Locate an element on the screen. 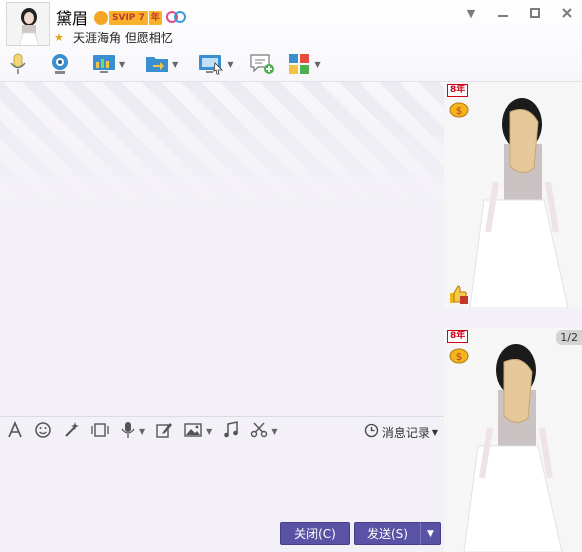 The image size is (582, 552). clock-icon is located at coordinates (371, 432).